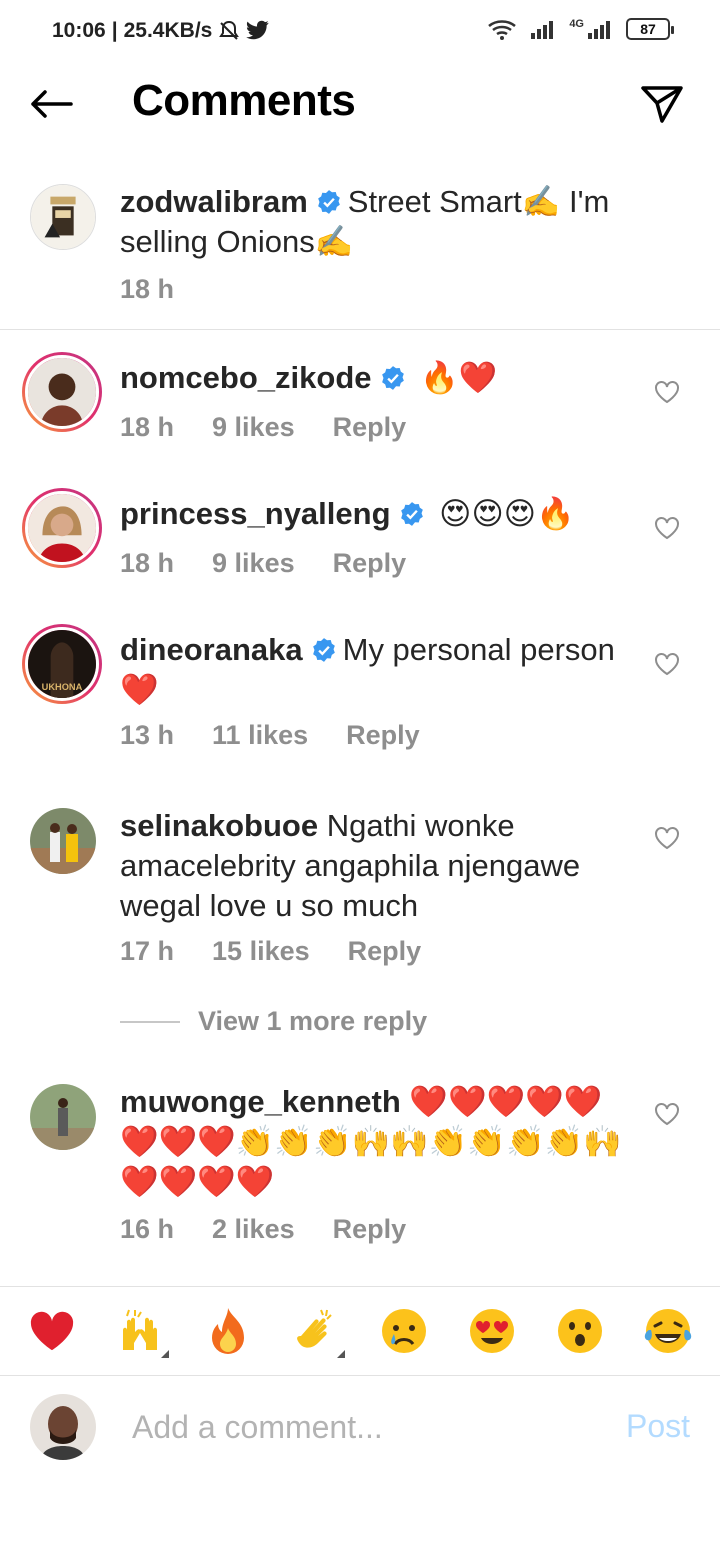 The image size is (720, 1560). I want to click on page-title: Comments, so click(244, 100).